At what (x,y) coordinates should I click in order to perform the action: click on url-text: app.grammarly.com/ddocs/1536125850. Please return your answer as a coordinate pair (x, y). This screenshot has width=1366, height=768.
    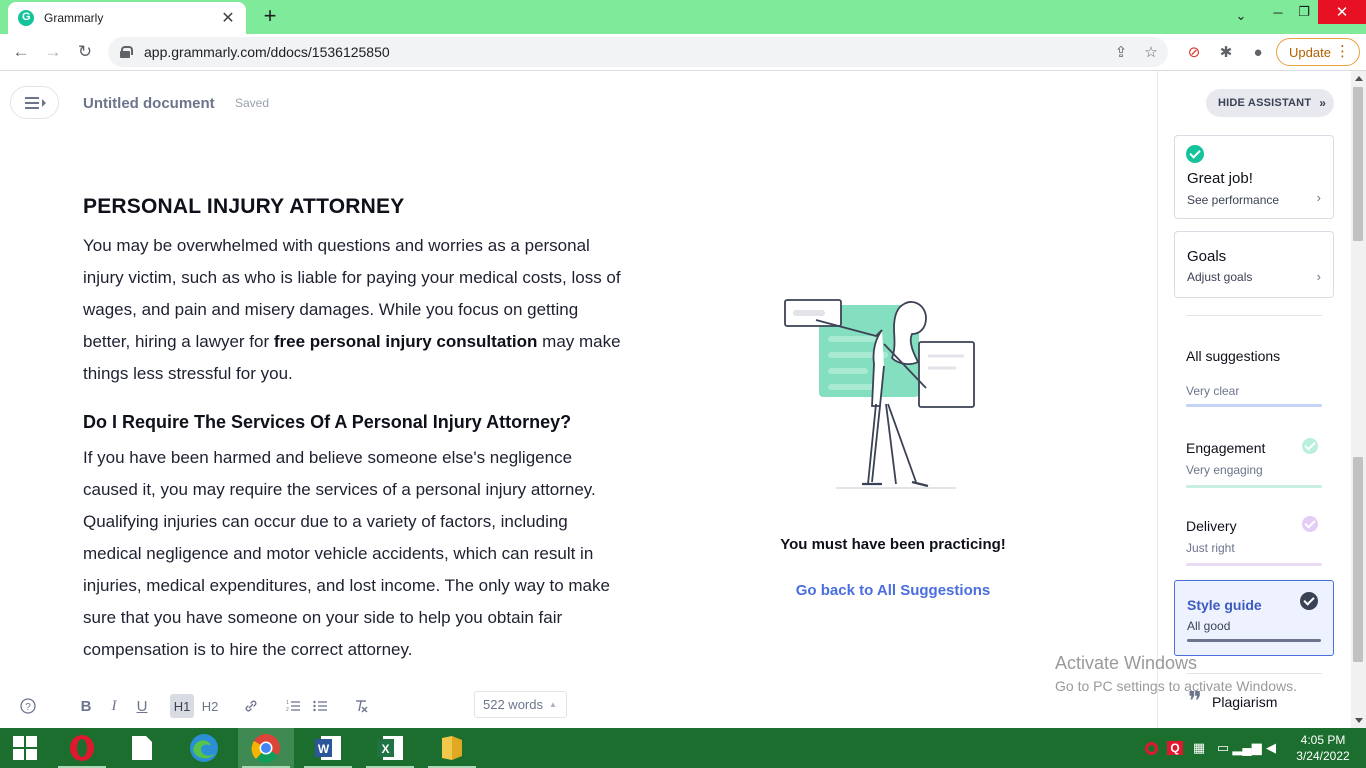
    Looking at the image, I should click on (267, 52).